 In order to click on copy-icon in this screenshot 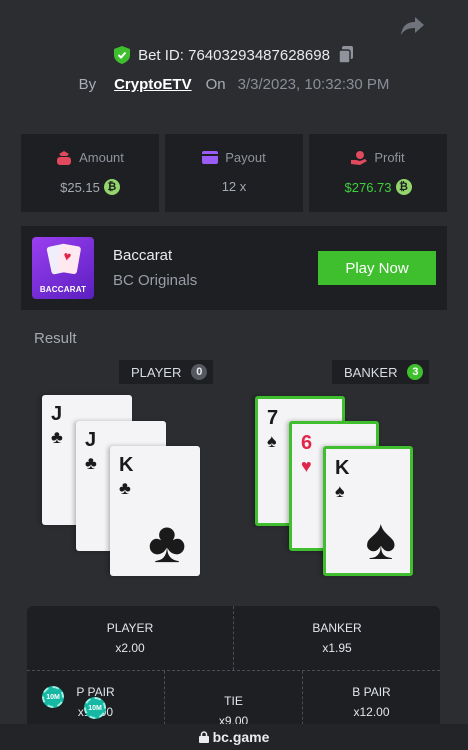, I will do `click(346, 55)`.